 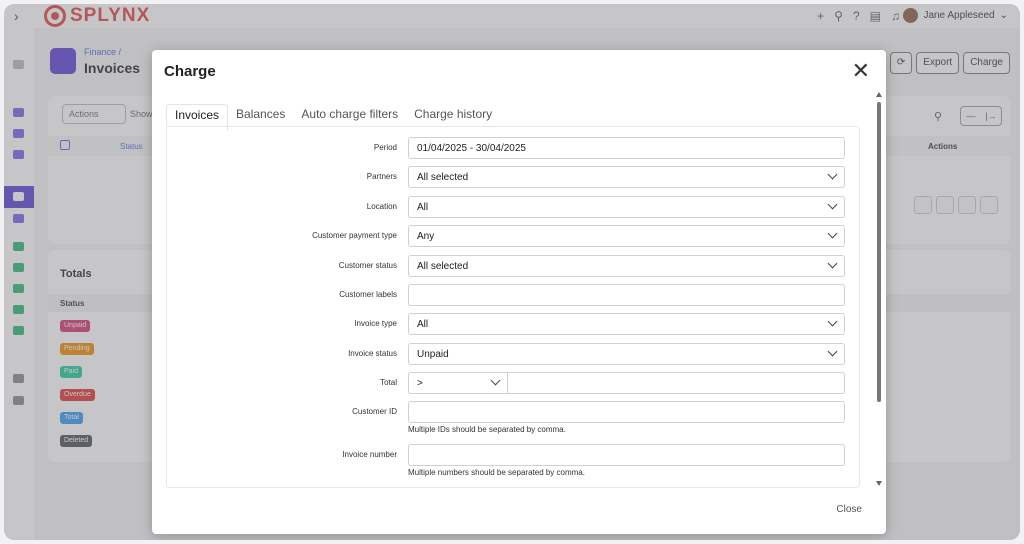 I want to click on invoice-type-label: Invoice type, so click(x=375, y=323).